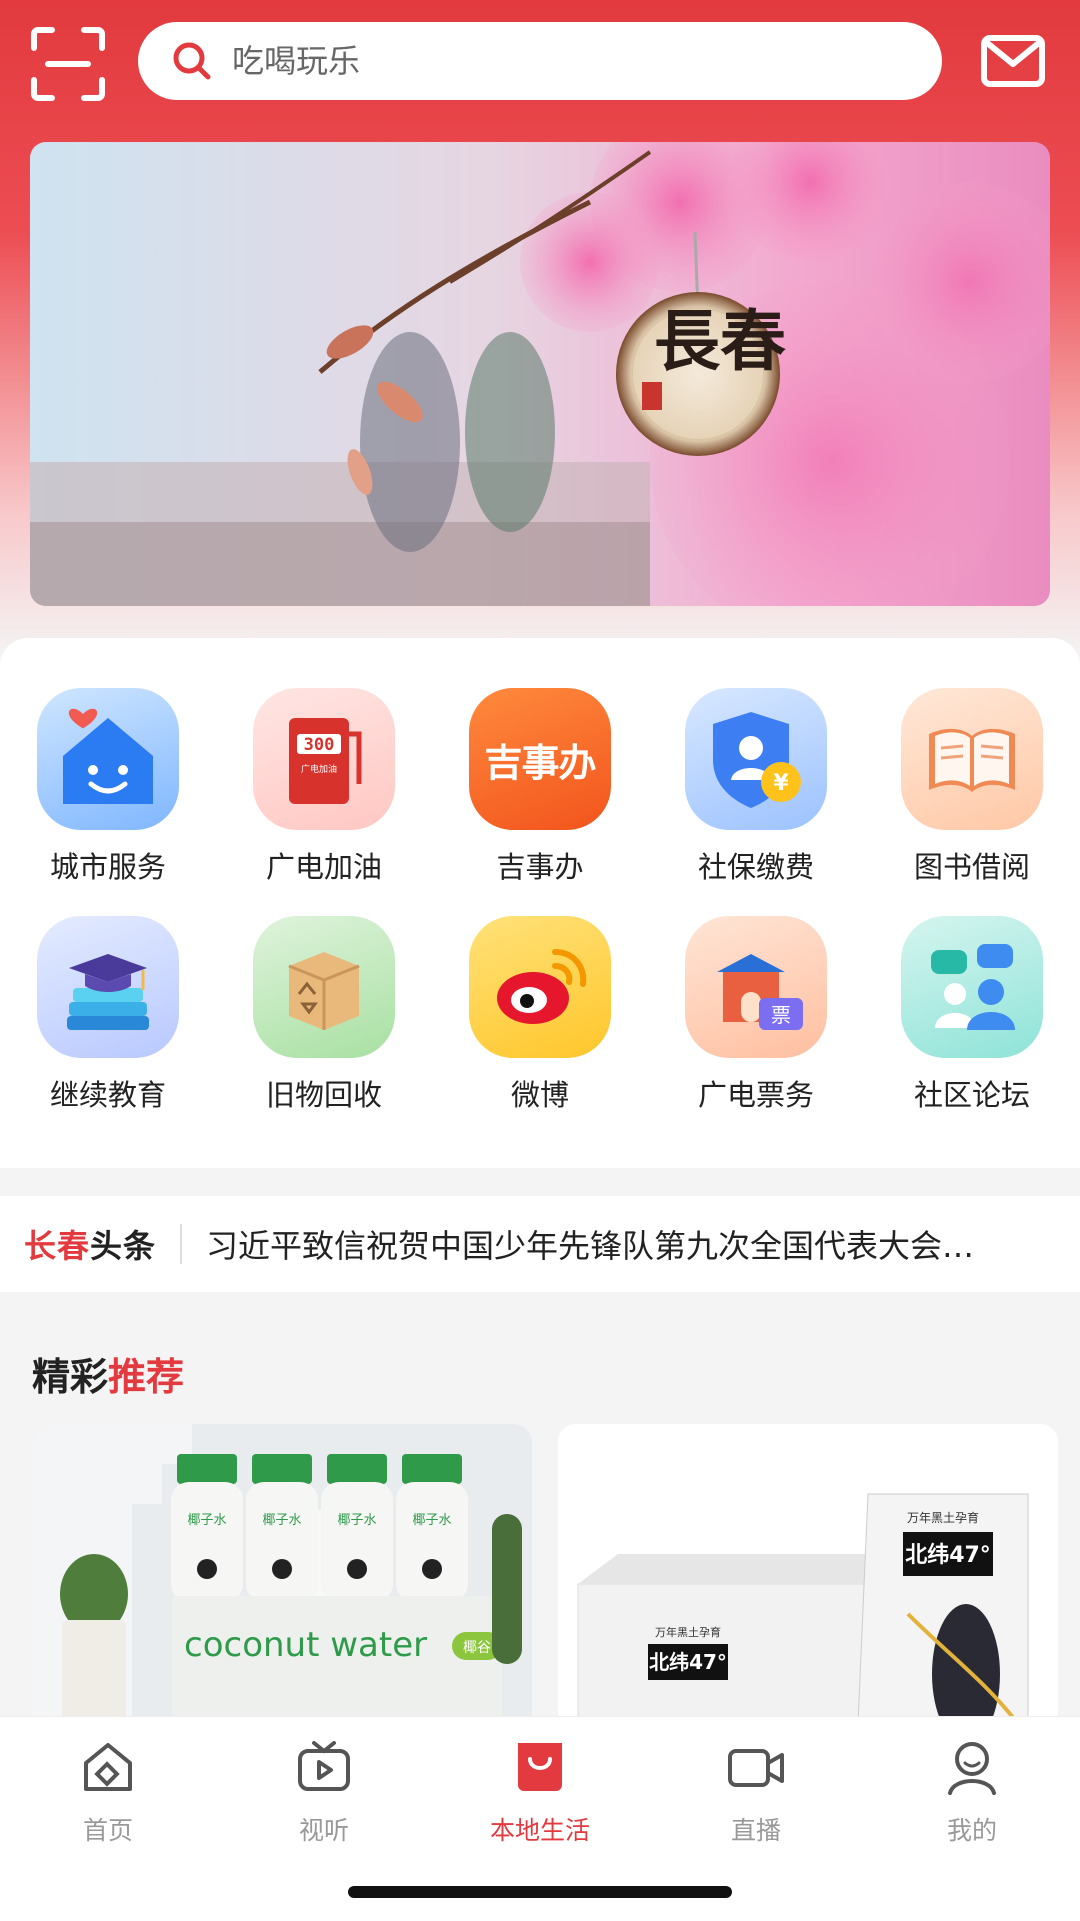  I want to click on service-city: 城市服务, so click(108, 786).